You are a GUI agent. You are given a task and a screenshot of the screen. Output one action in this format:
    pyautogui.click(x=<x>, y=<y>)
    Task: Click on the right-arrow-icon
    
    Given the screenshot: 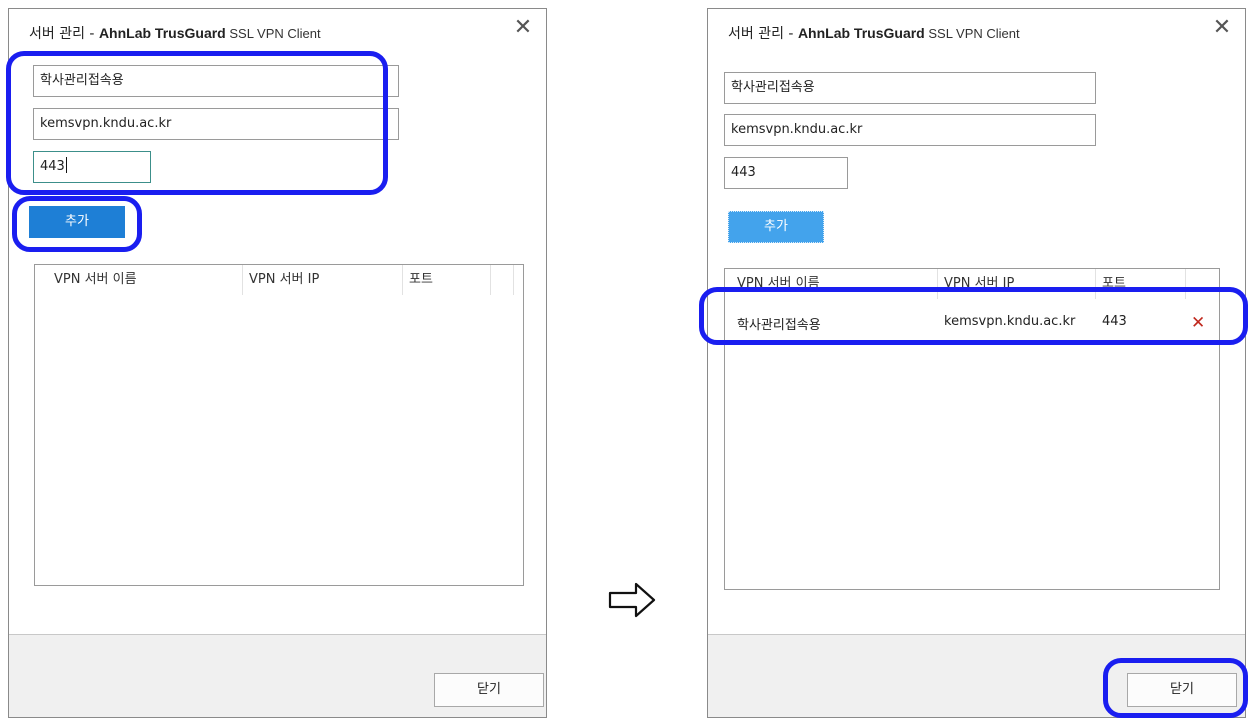 What is the action you would take?
    pyautogui.click(x=632, y=600)
    